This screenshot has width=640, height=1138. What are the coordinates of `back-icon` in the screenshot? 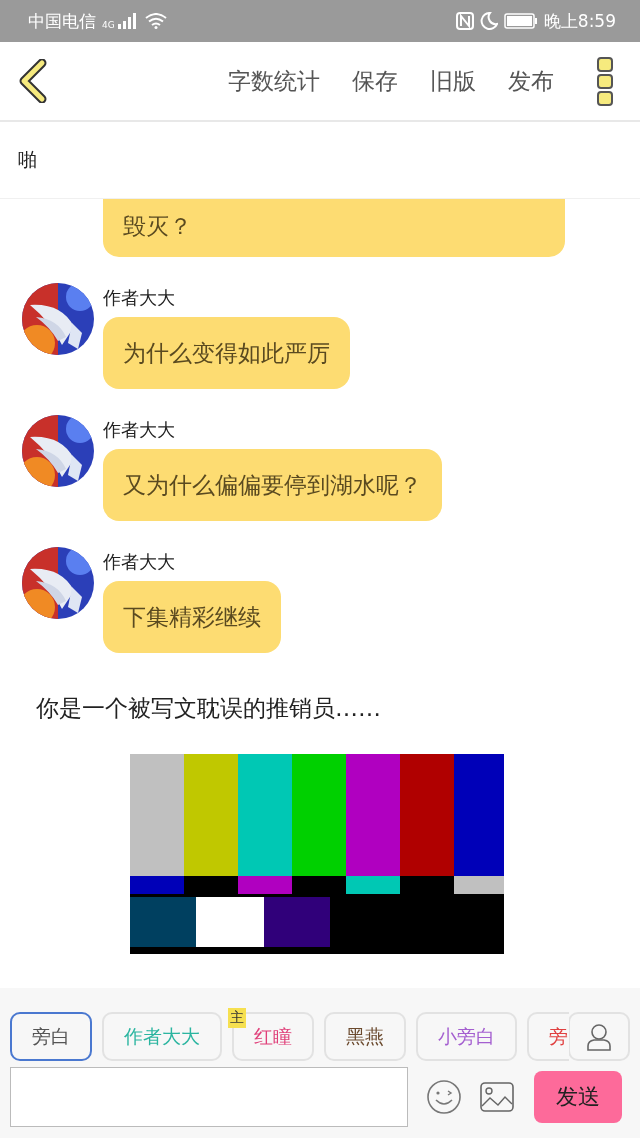 It's located at (33, 81).